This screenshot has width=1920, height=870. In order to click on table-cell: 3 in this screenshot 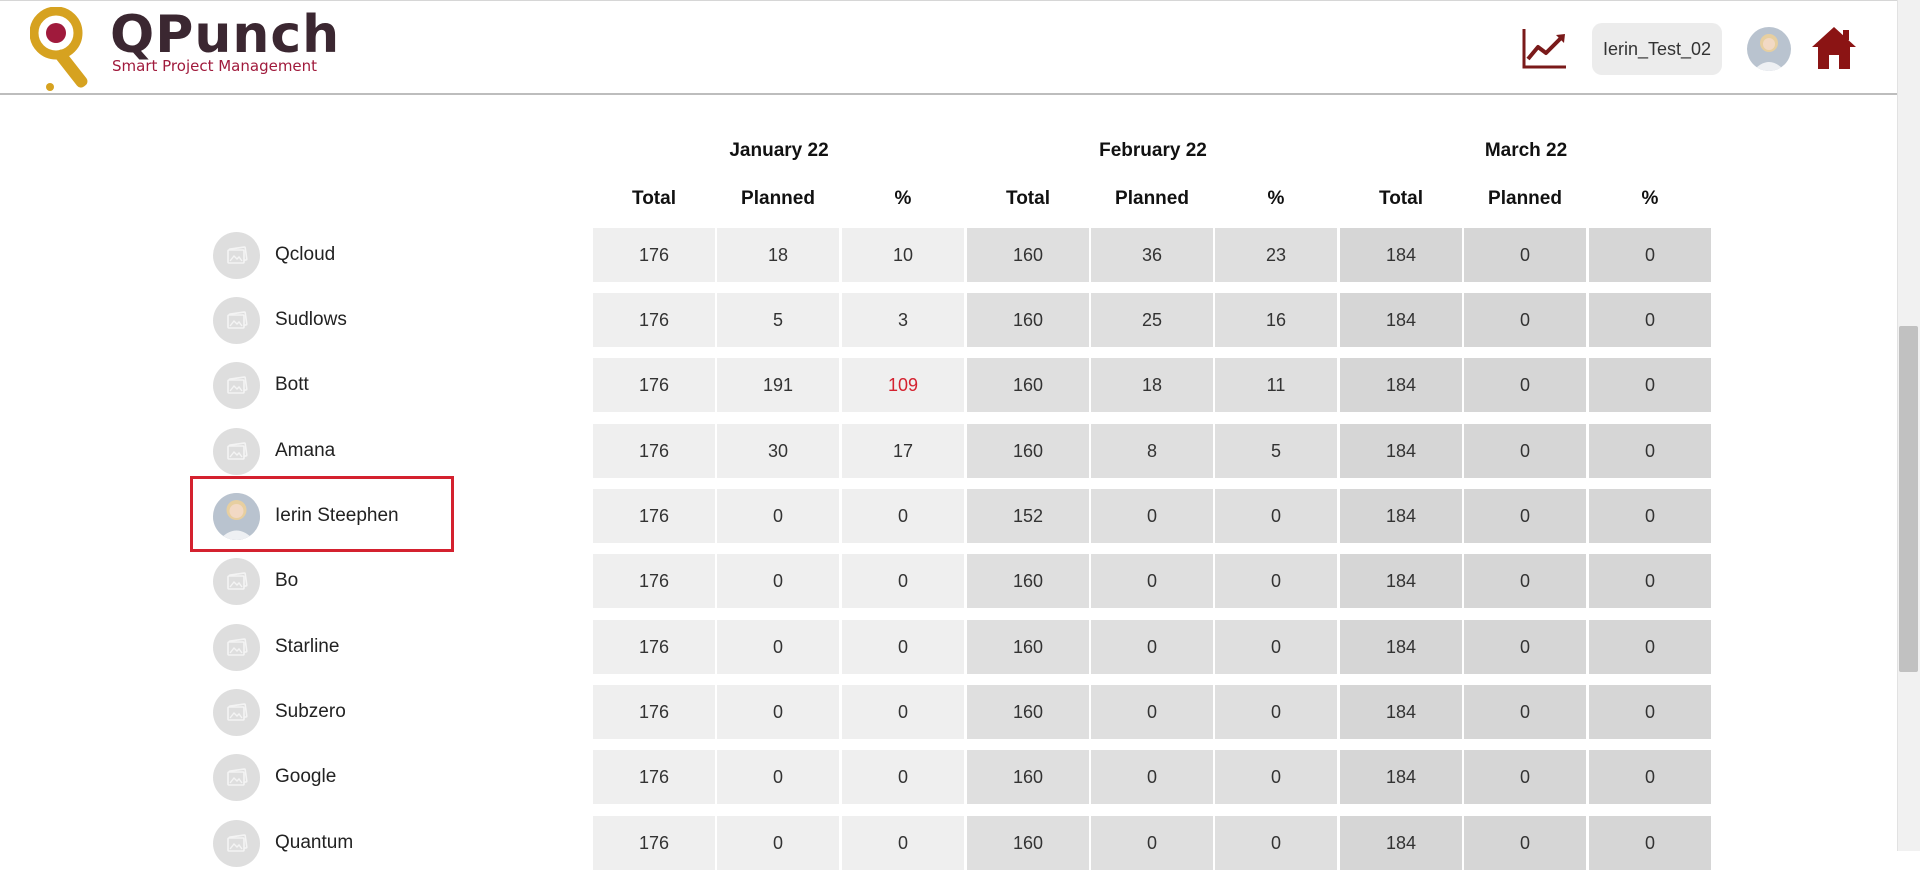, I will do `click(903, 320)`.